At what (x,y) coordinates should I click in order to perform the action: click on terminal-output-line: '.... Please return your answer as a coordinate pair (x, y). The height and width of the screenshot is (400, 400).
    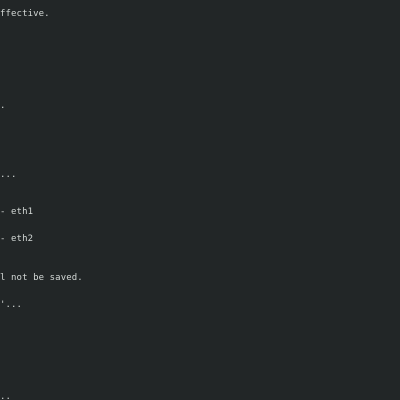
    Looking at the image, I should click on (11, 305).